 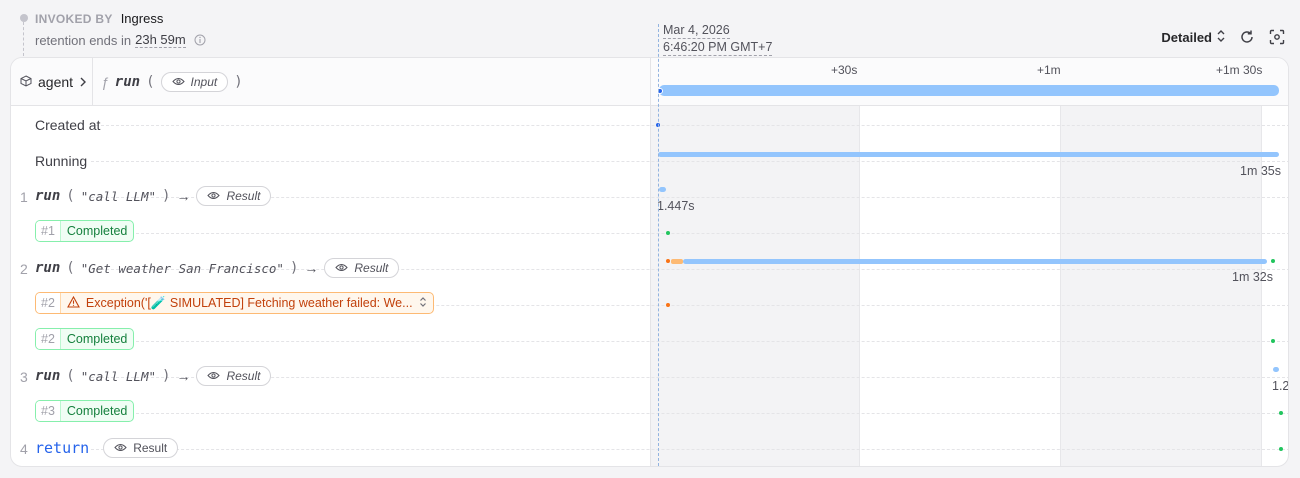 What do you see at coordinates (142, 18) in the screenshot?
I see `invoked-by-value: Ingress` at bounding box center [142, 18].